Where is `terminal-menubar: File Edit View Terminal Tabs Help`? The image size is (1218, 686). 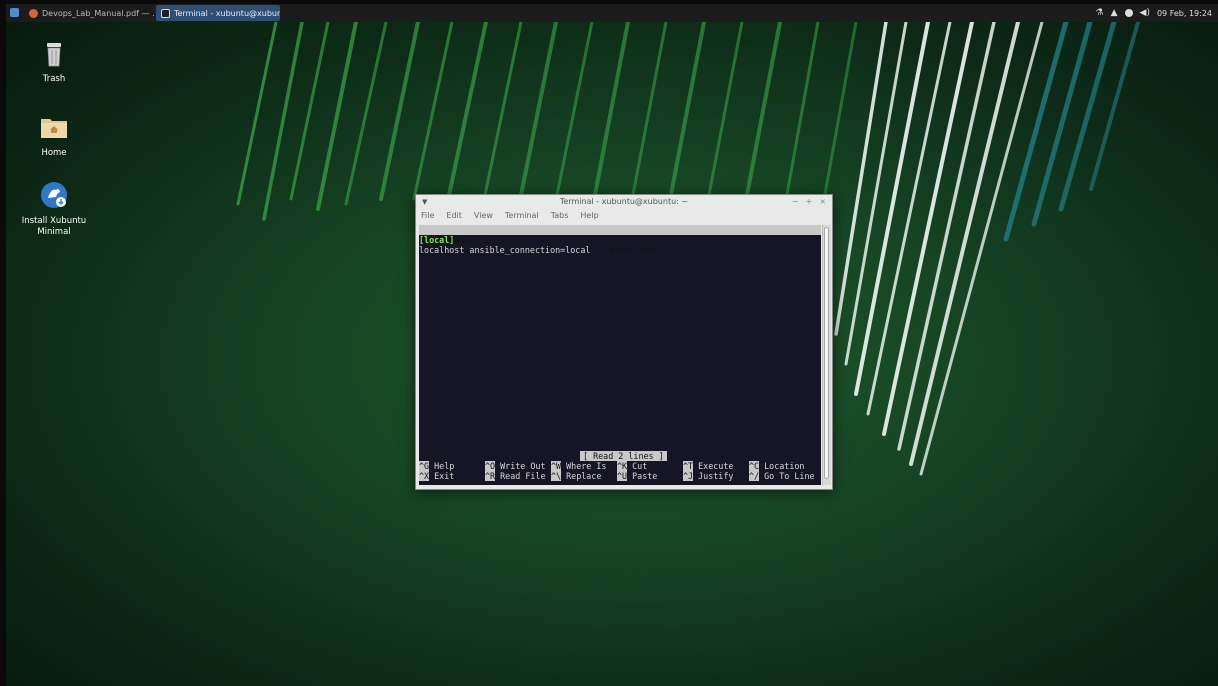
terminal-menubar: File Edit View Terminal Tabs Help is located at coordinates (624, 215).